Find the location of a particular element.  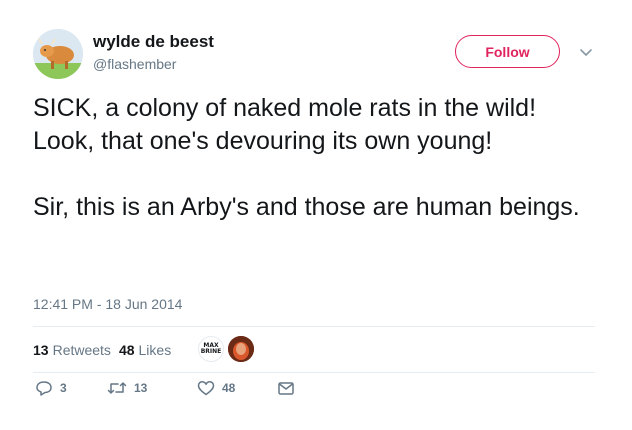

tweet-timestamp: 12:41 PM - 18 Jun 2014 is located at coordinates (107, 304).